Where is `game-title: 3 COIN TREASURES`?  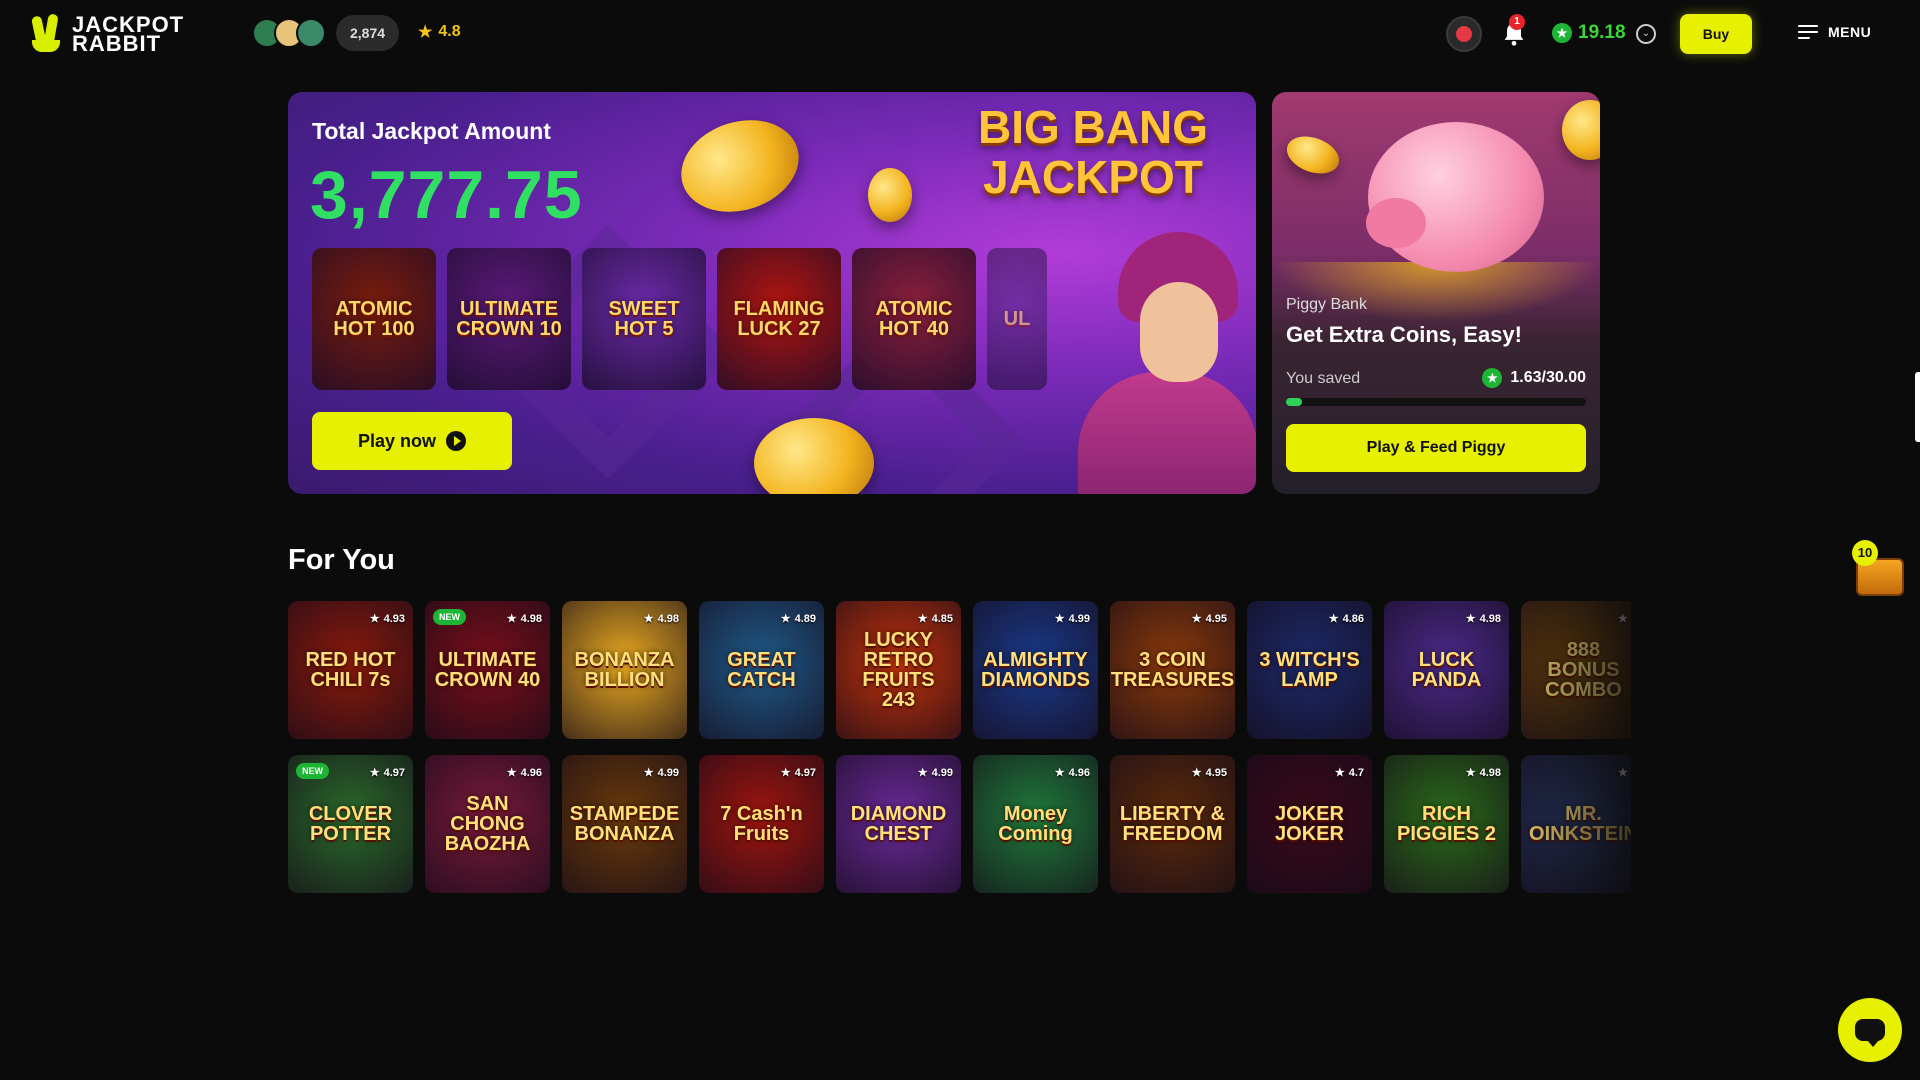 game-title: 3 COIN TREASURES is located at coordinates (1172, 670).